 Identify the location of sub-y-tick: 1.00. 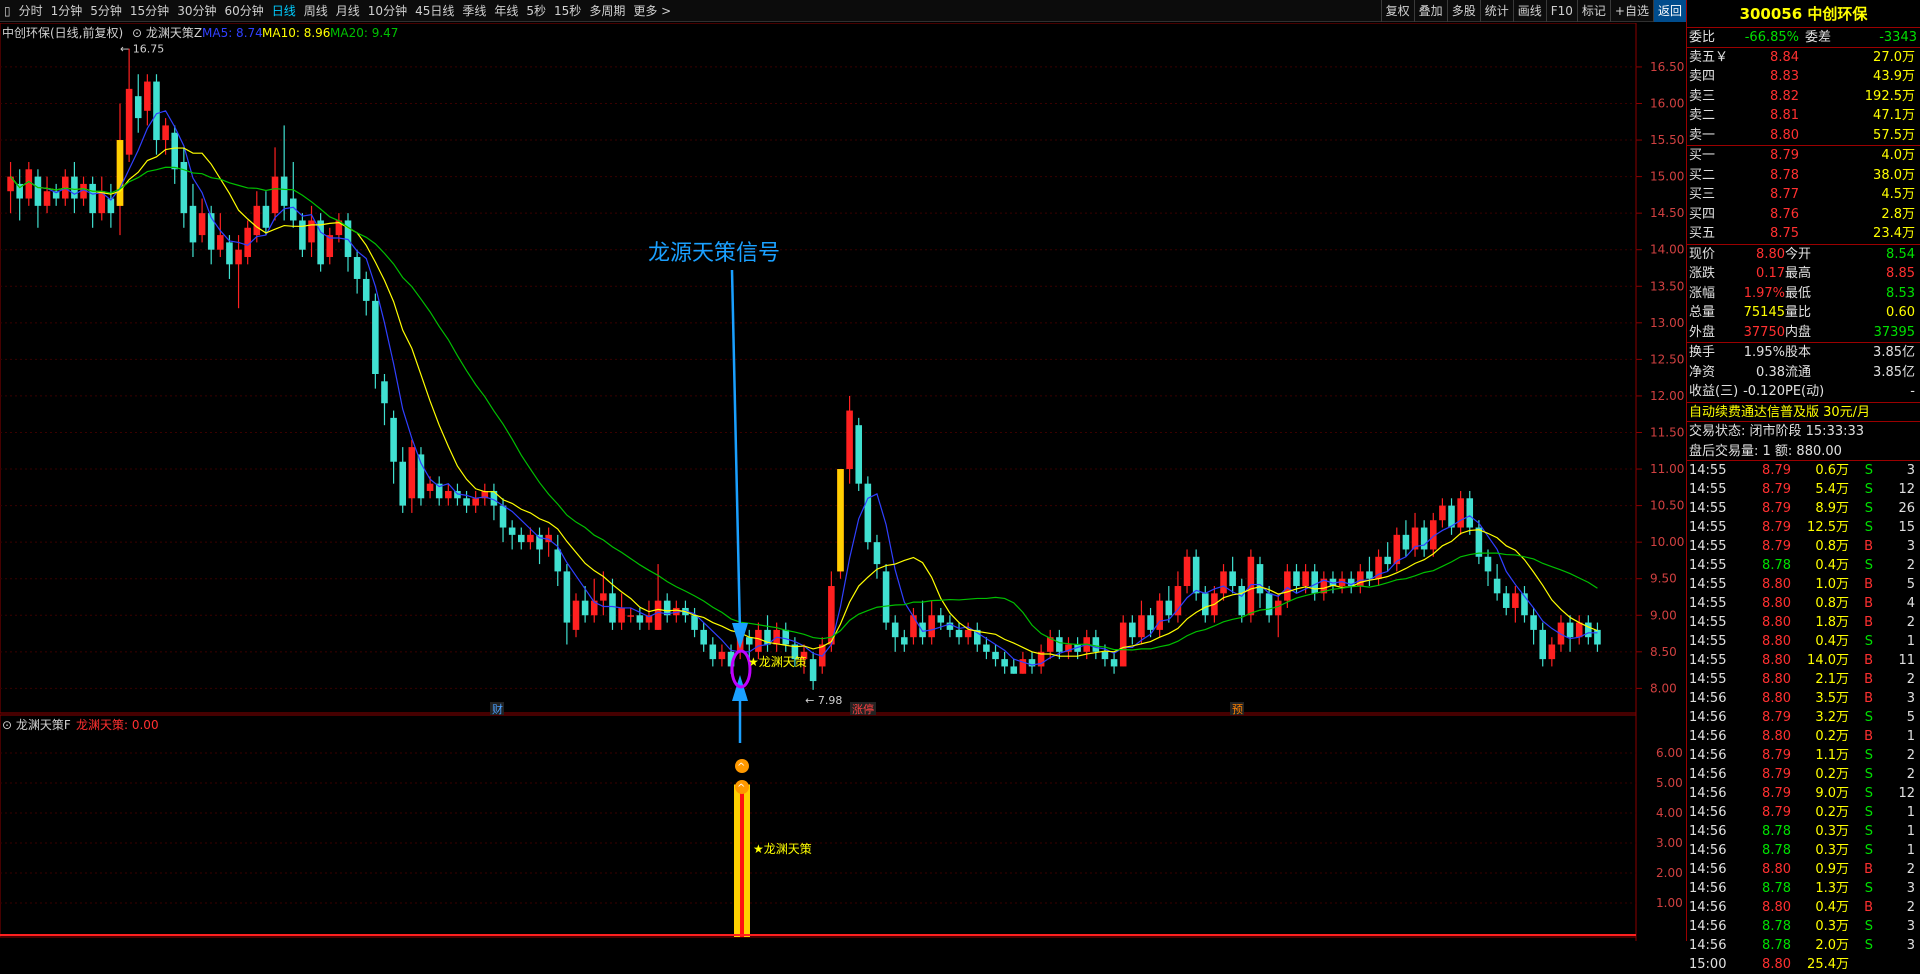
(1669, 903).